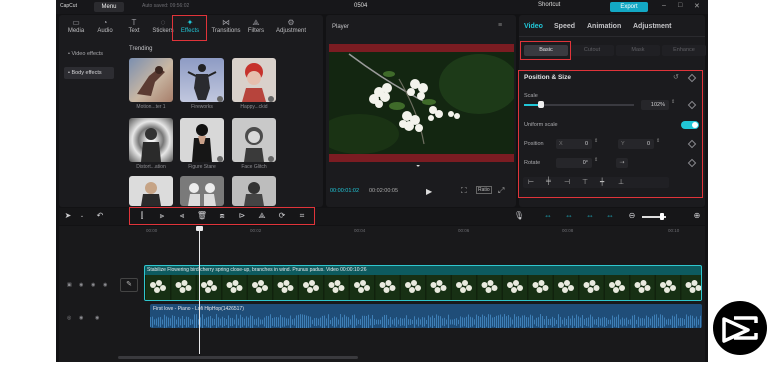 The width and height of the screenshot is (768, 365). Describe the element at coordinates (384, 191) in the screenshot. I see `total-duration: 00:02:00:05` at that location.